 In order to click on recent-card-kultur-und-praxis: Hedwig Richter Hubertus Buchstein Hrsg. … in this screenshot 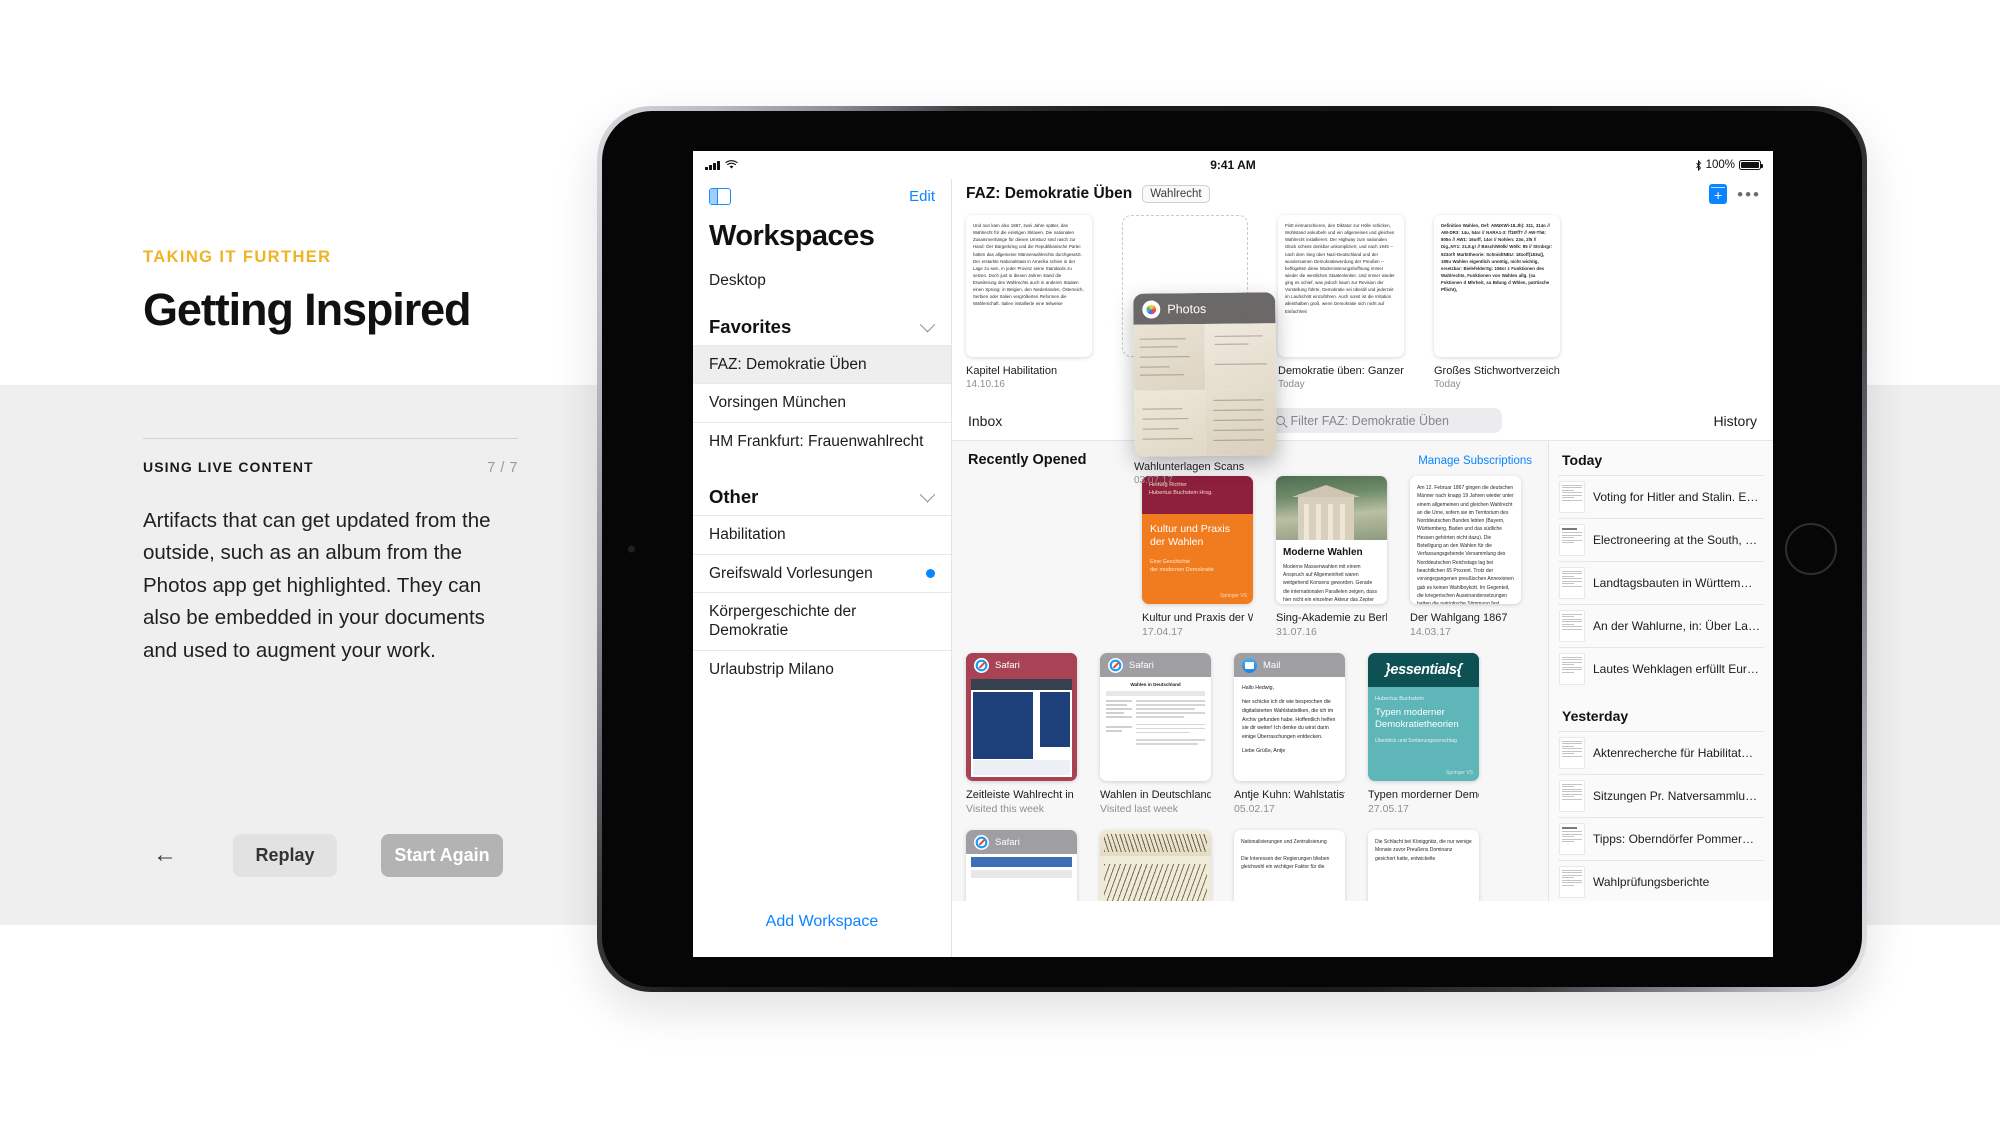, I will do `click(1197, 557)`.